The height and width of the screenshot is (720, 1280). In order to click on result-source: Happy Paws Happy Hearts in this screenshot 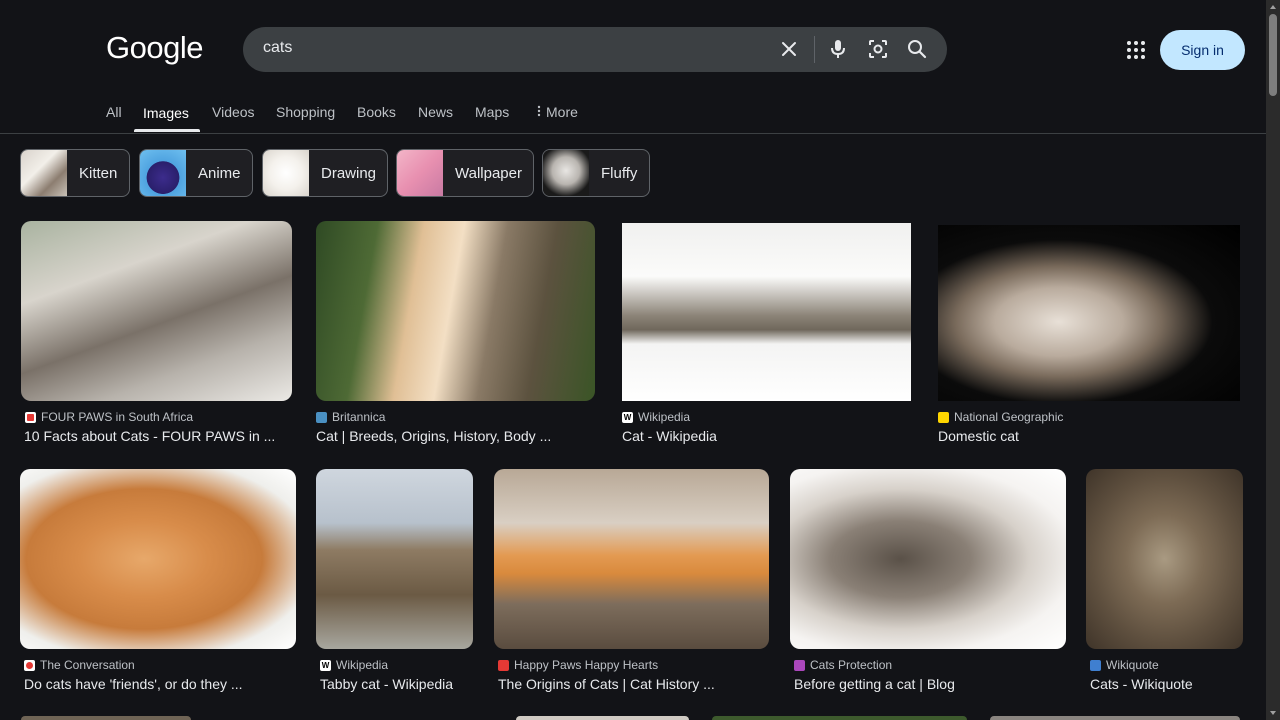, I will do `click(578, 665)`.